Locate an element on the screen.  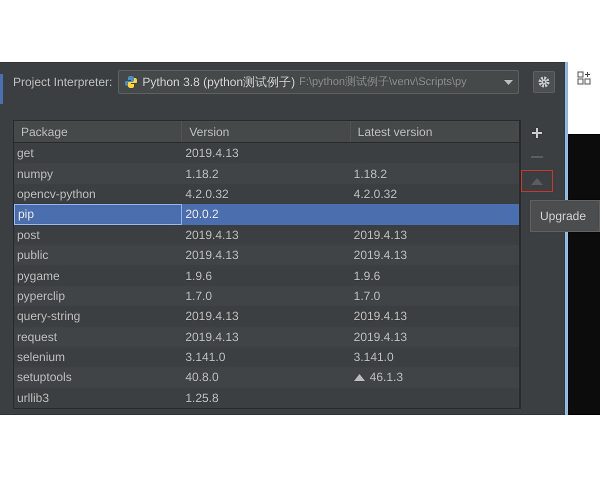
package-cell-text: pyperclip is located at coordinates (41, 296).